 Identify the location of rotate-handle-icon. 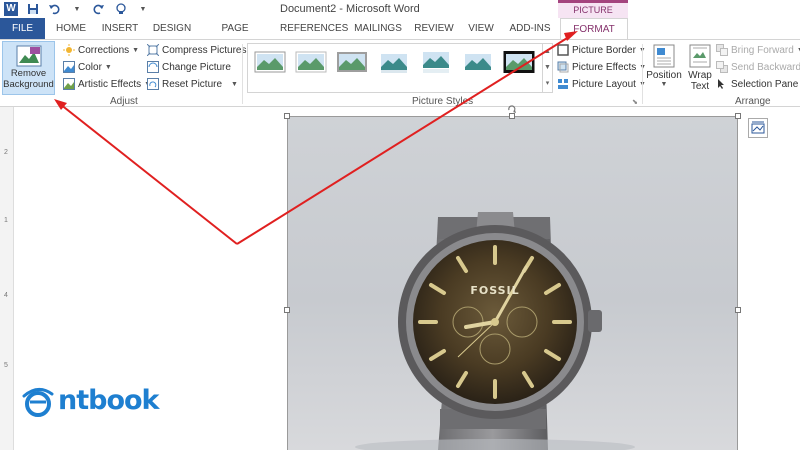
(512, 109).